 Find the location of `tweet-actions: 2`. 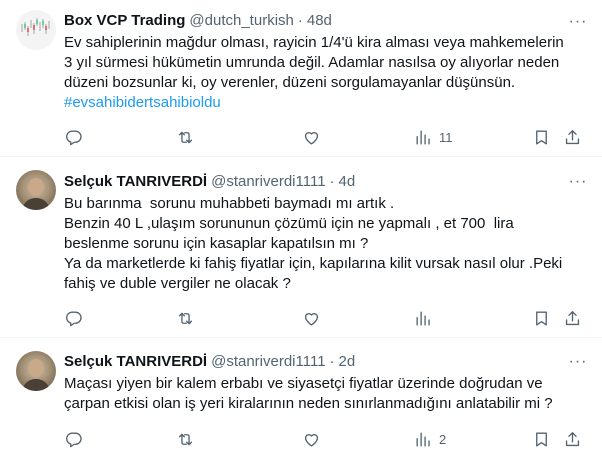

tweet-actions: 2 is located at coordinates (325, 439).